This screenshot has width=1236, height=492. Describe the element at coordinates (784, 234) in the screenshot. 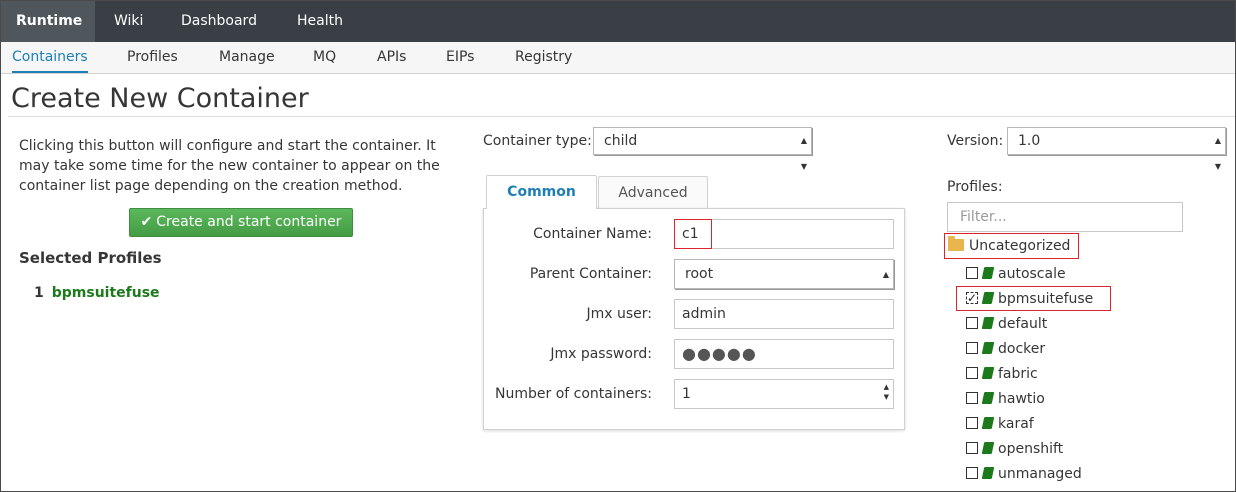

I see `container-name-input: c1` at that location.